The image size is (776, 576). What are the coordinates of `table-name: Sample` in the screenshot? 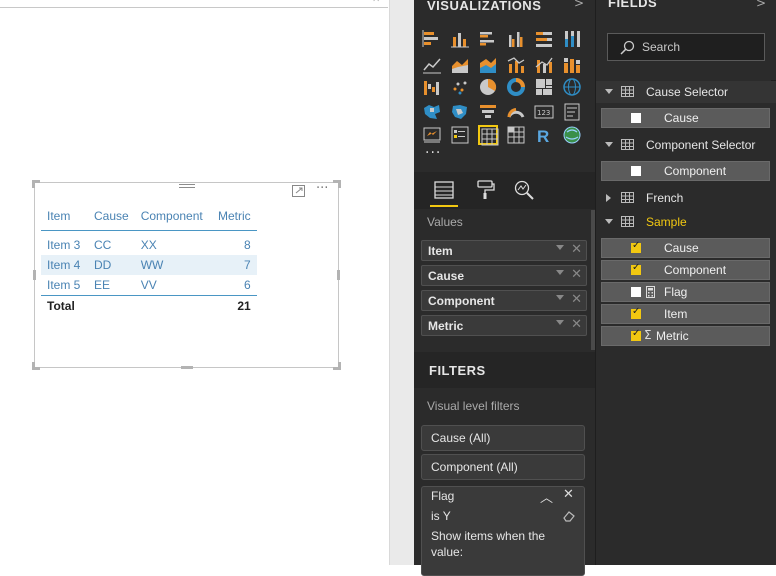 It's located at (666, 222).